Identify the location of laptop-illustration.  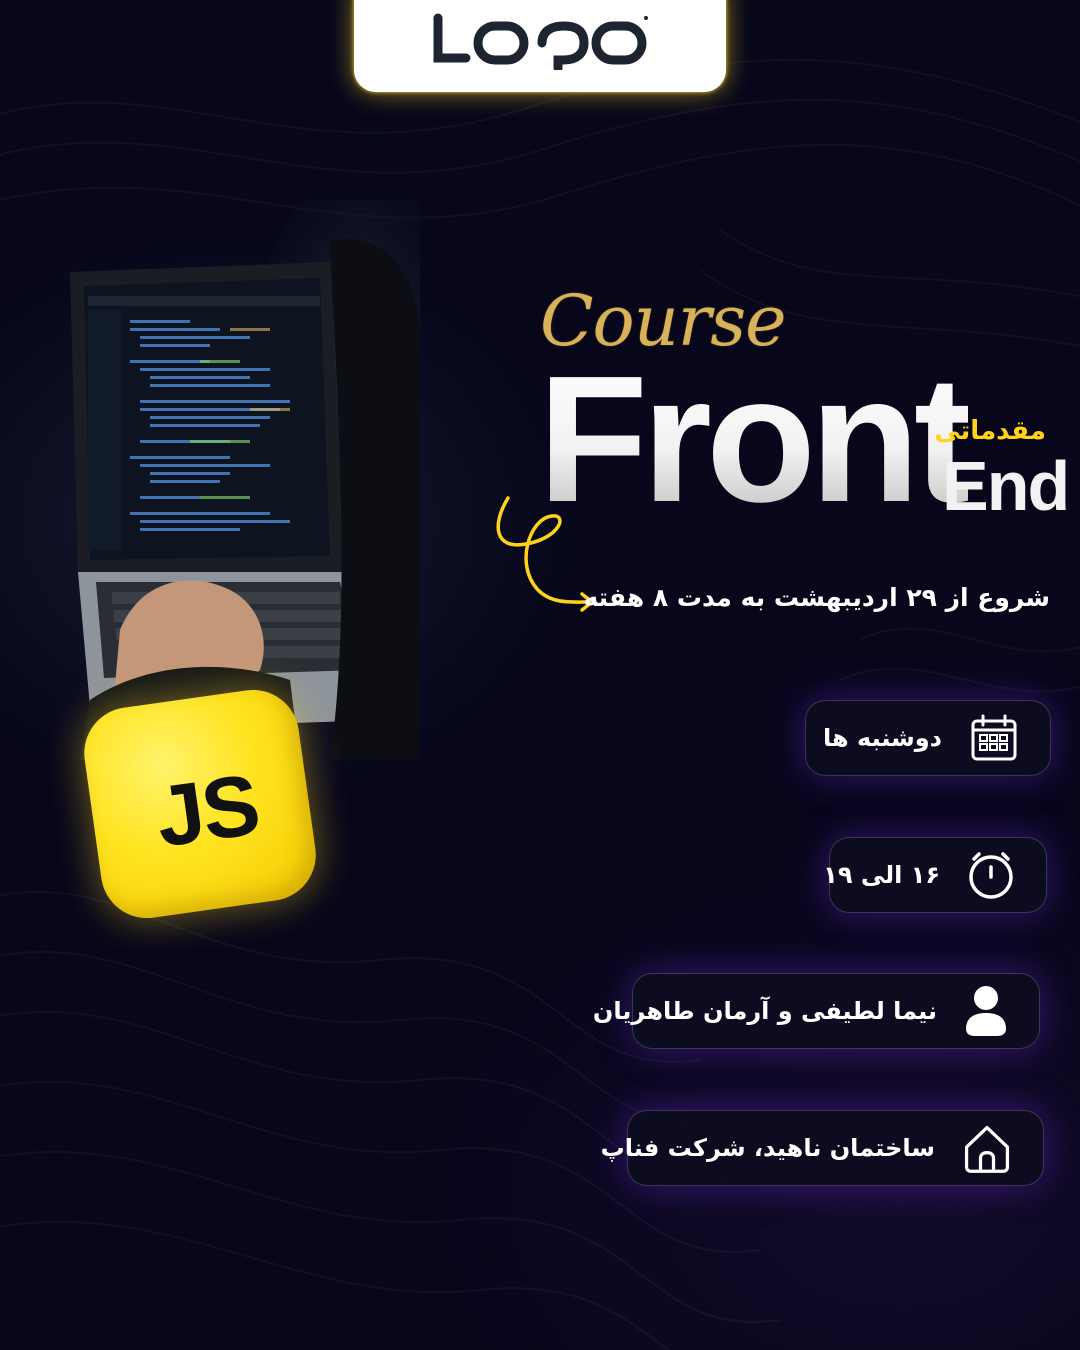
(245, 480).